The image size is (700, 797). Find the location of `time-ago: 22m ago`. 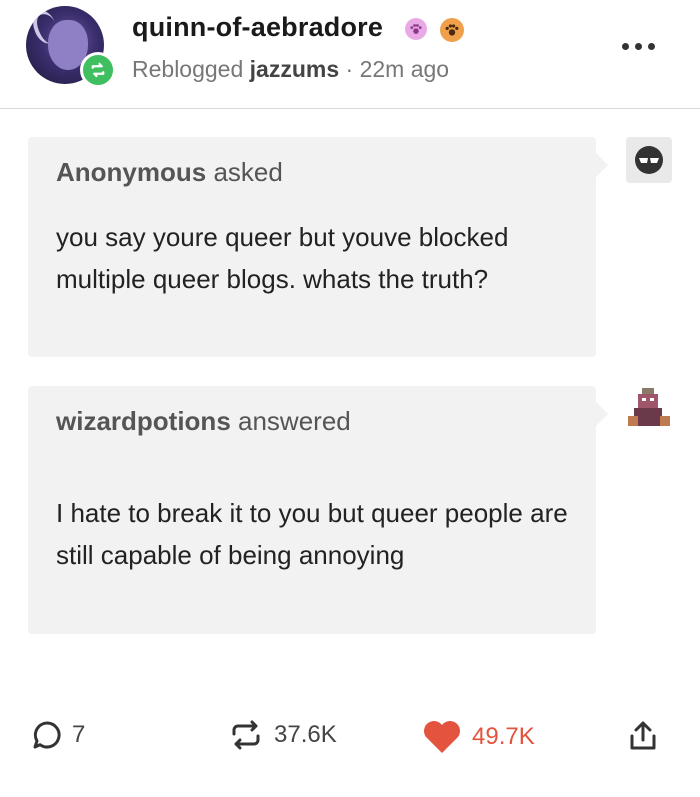

time-ago: 22m ago is located at coordinates (404, 69).